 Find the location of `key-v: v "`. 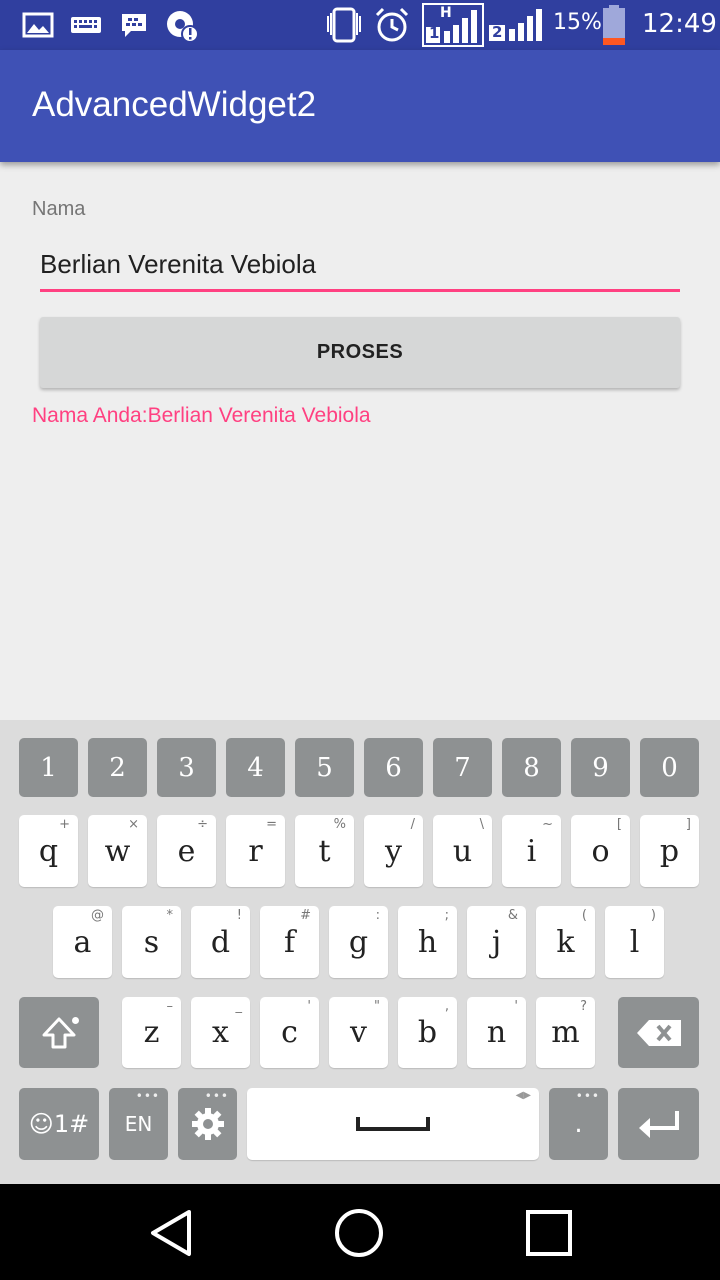

key-v: v " is located at coordinates (358, 1032).